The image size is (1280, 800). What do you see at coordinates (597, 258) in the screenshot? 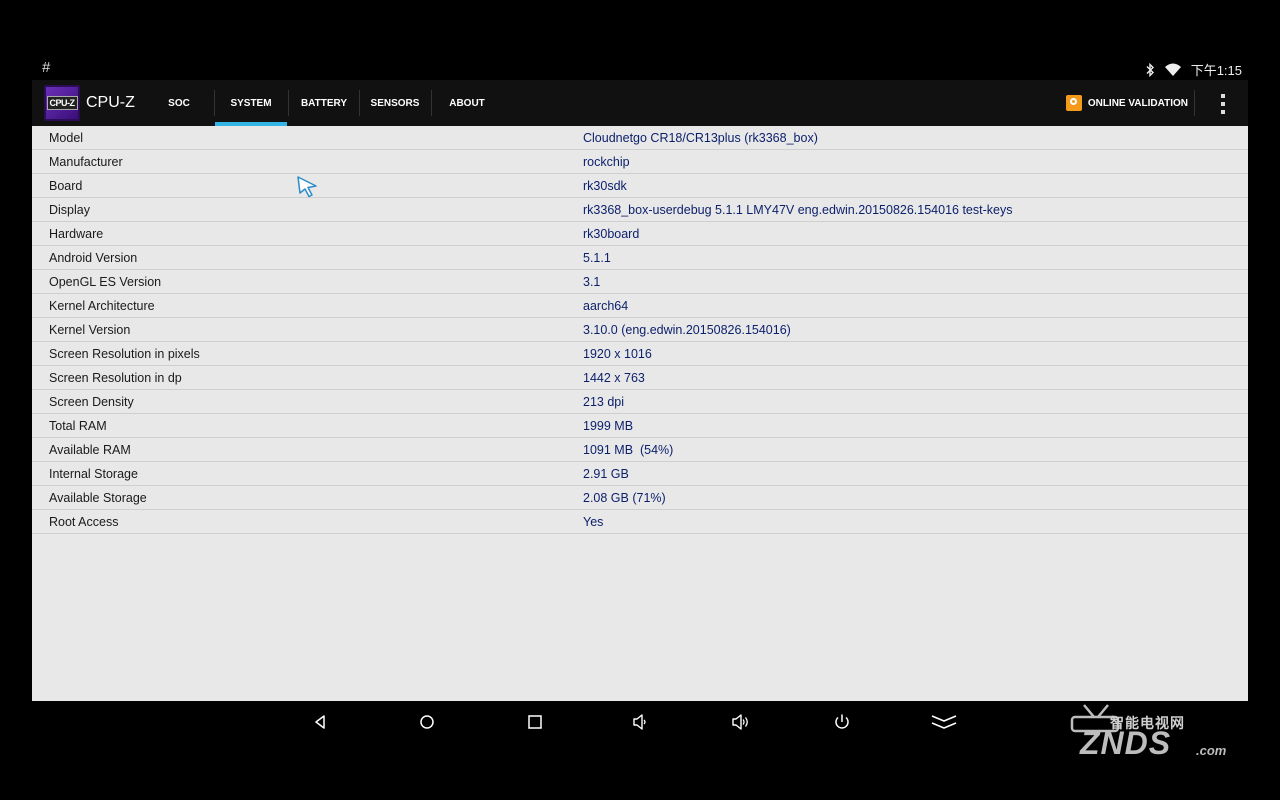
I see `row-value: 5.1.1` at bounding box center [597, 258].